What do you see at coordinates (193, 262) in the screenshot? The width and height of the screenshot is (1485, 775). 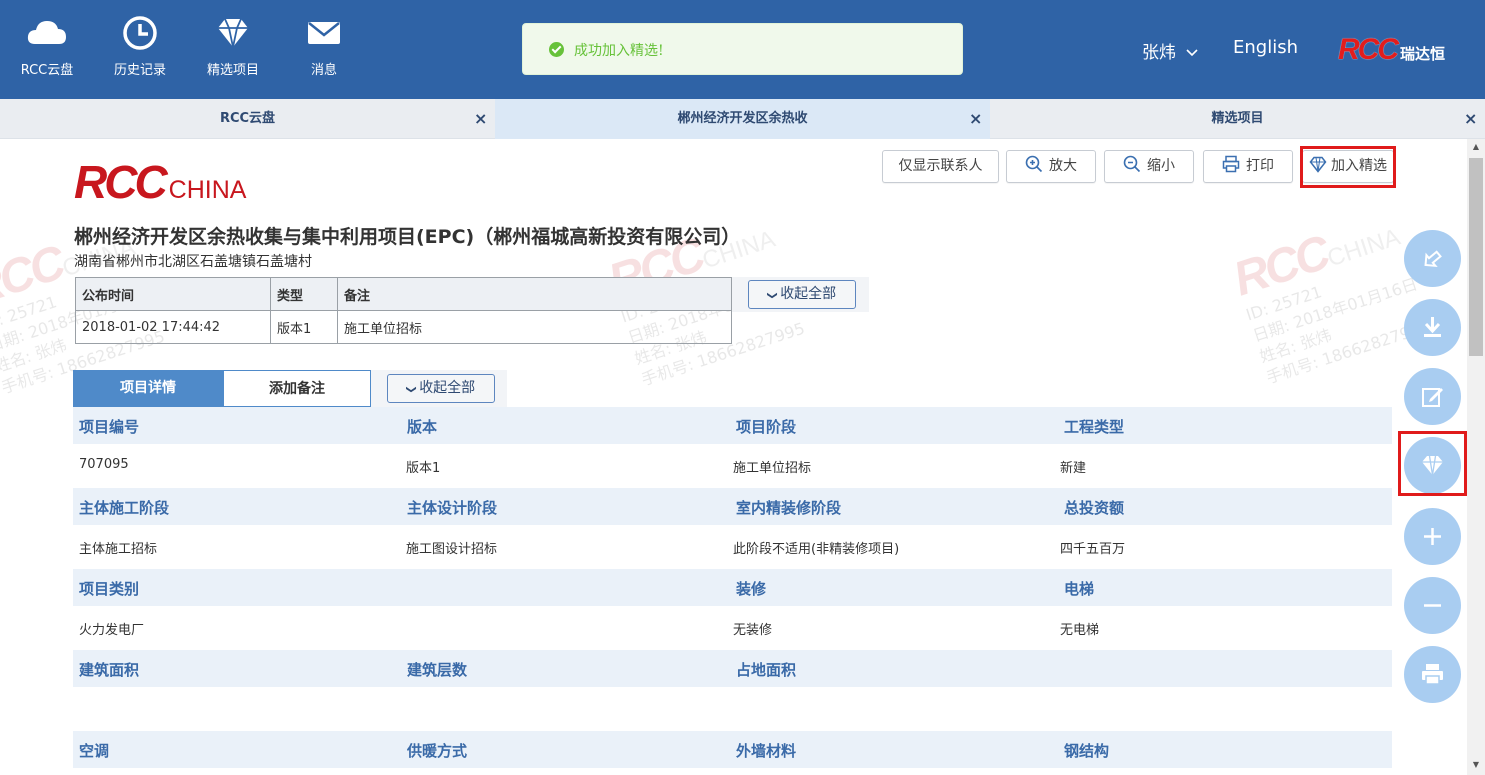 I see `project-address: 湖南省郴州市北湖区石盖塘镇石盖塘村` at bounding box center [193, 262].